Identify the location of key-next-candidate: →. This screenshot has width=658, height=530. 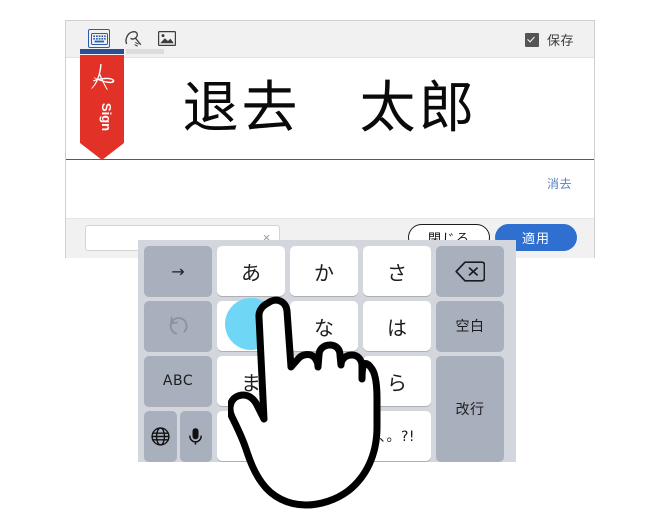
(178, 271).